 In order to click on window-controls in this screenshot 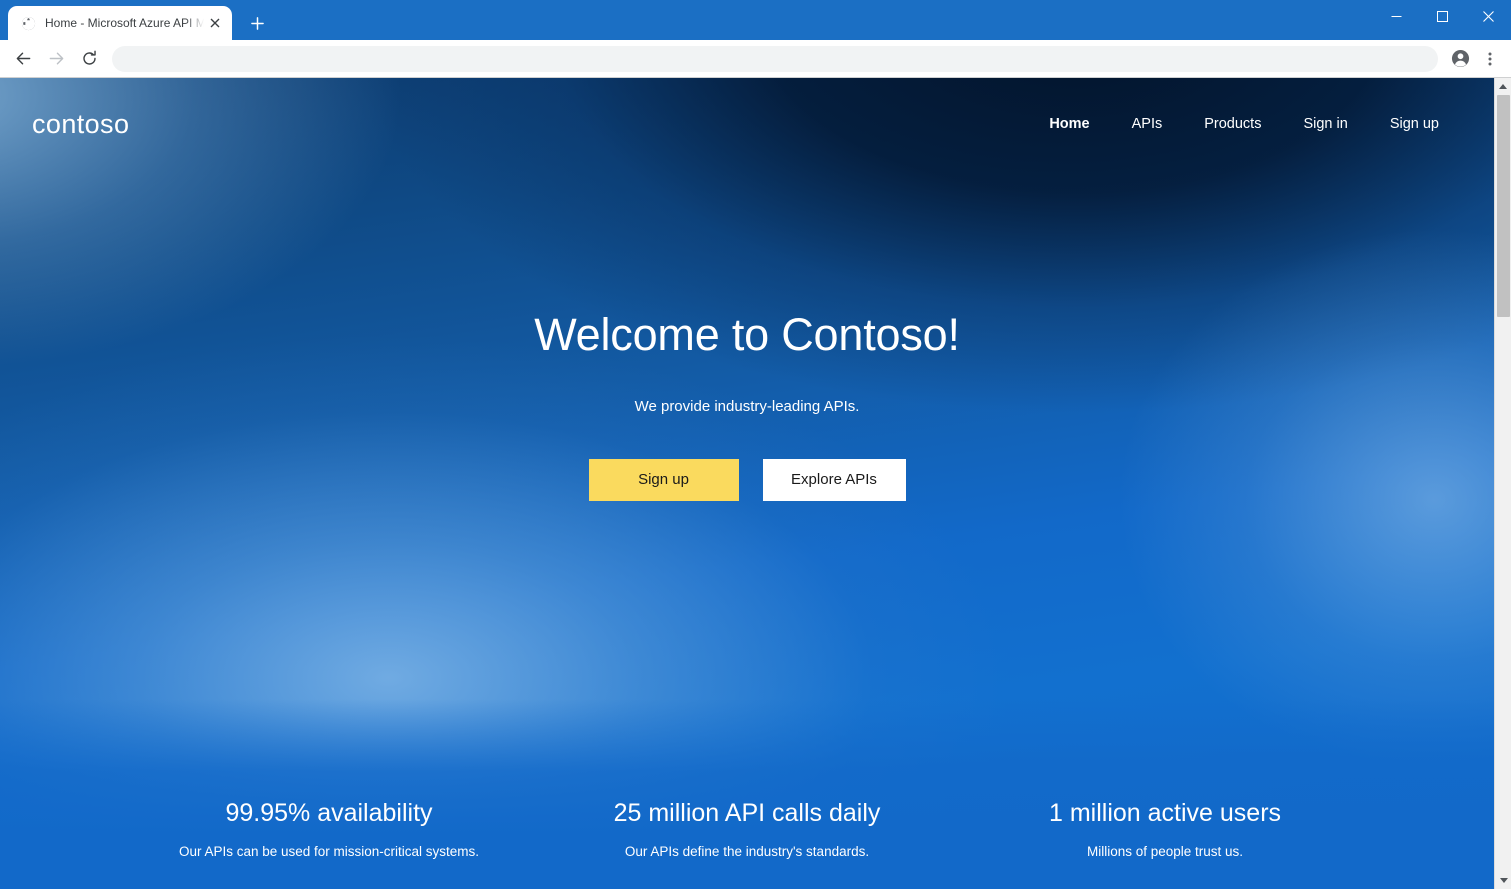, I will do `click(1442, 16)`.